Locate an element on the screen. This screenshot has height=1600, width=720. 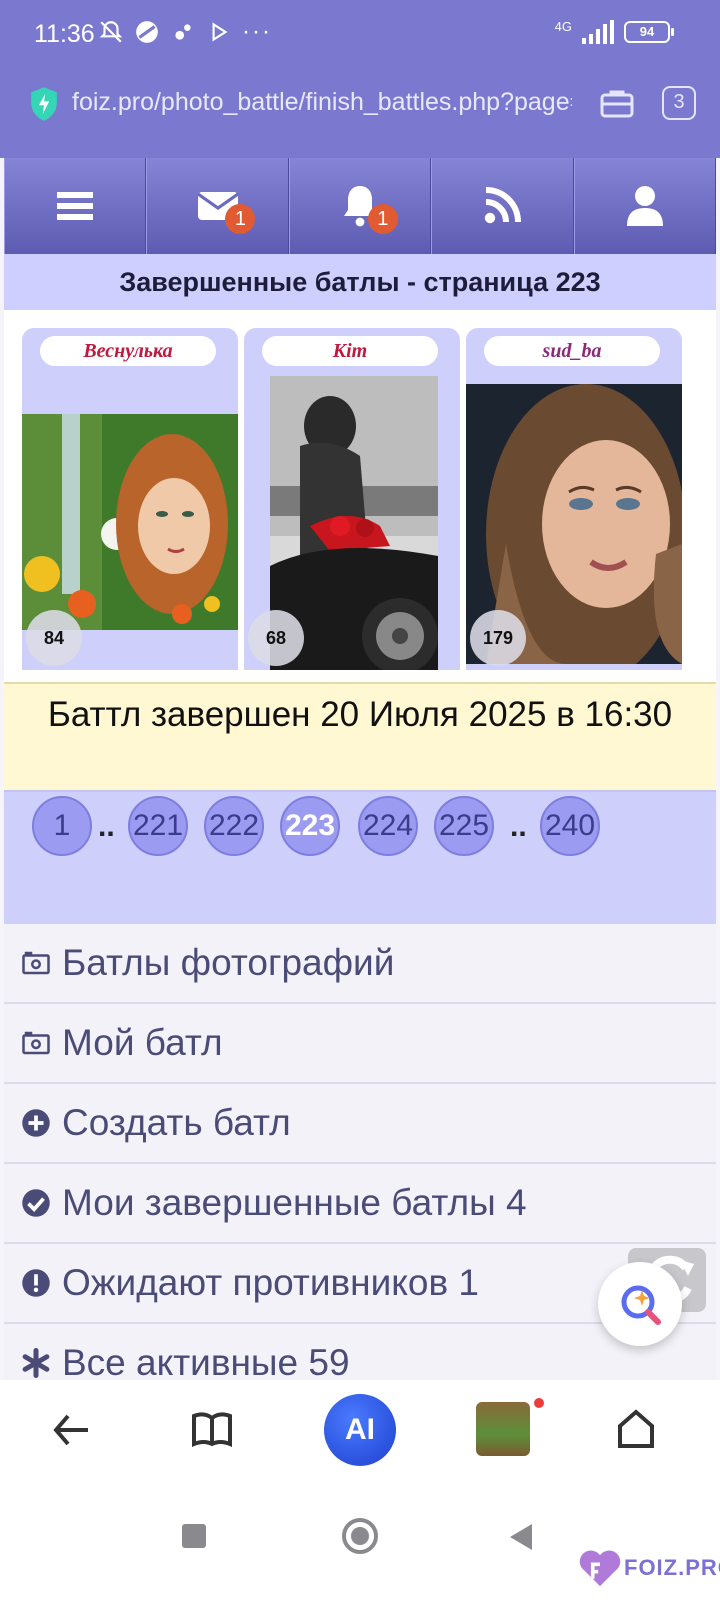
participant-card: sud_ba 179 is located at coordinates (574, 499).